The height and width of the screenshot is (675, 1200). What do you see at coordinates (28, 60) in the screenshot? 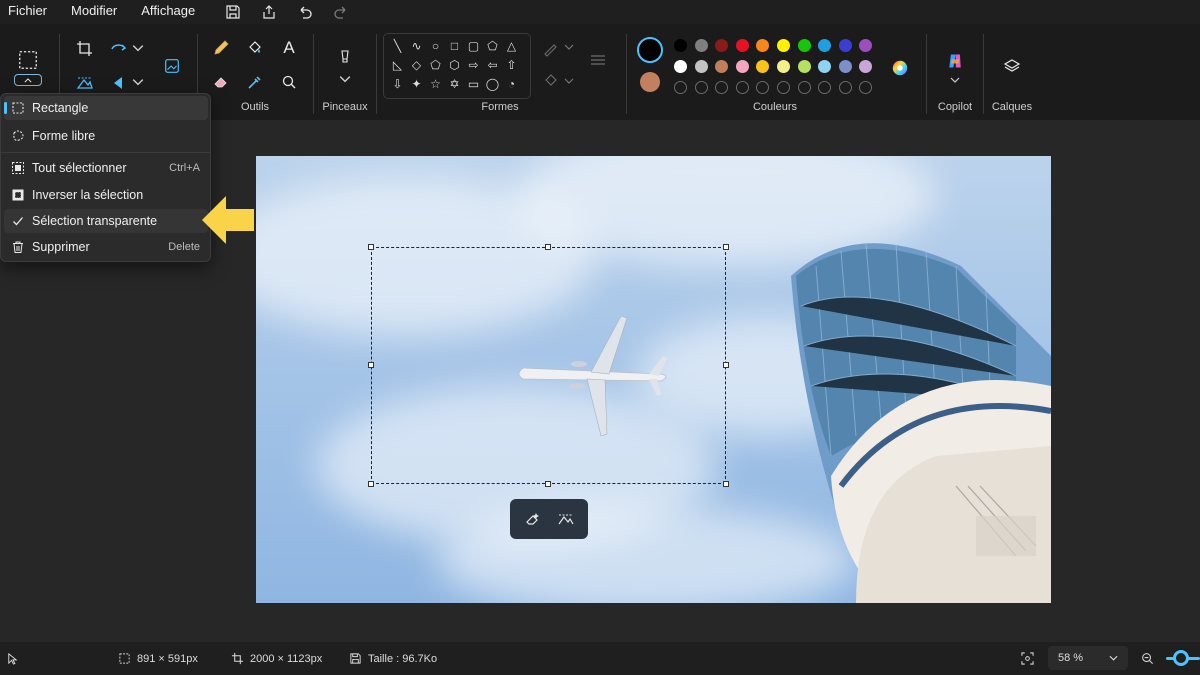
I see `selection-tool-button` at bounding box center [28, 60].